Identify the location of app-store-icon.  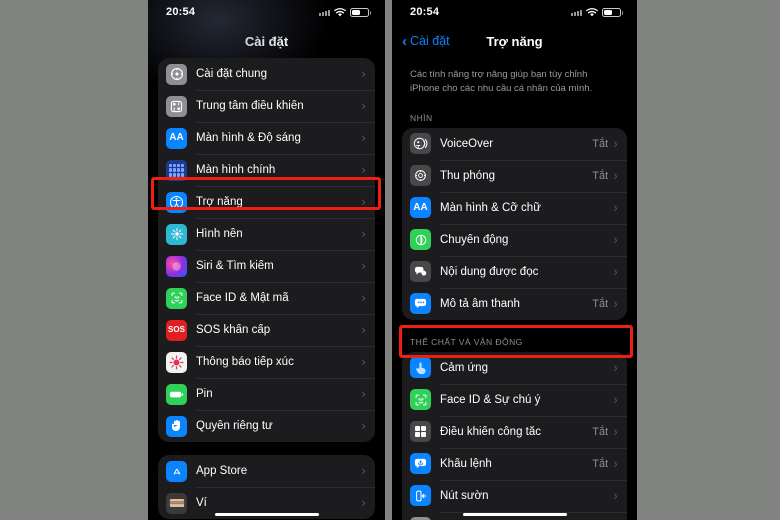
(176, 471).